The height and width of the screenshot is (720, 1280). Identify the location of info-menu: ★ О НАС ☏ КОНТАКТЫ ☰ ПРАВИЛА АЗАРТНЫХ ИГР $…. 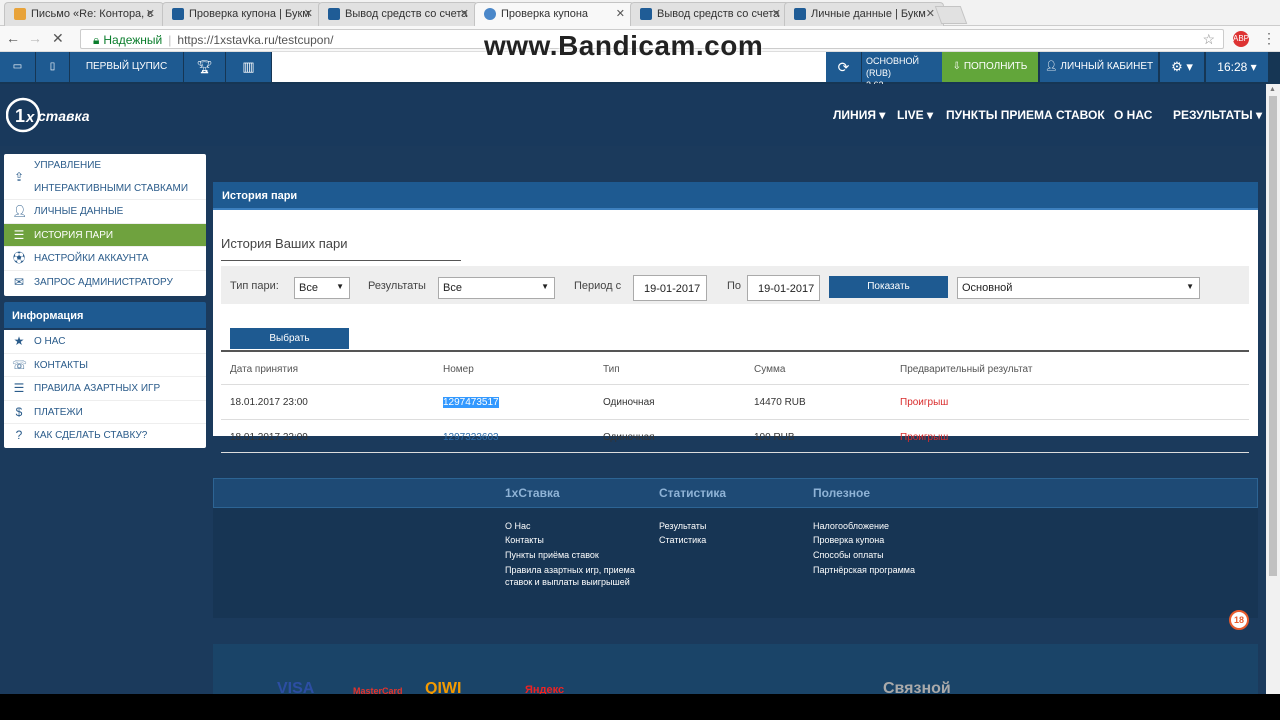
(105, 389).